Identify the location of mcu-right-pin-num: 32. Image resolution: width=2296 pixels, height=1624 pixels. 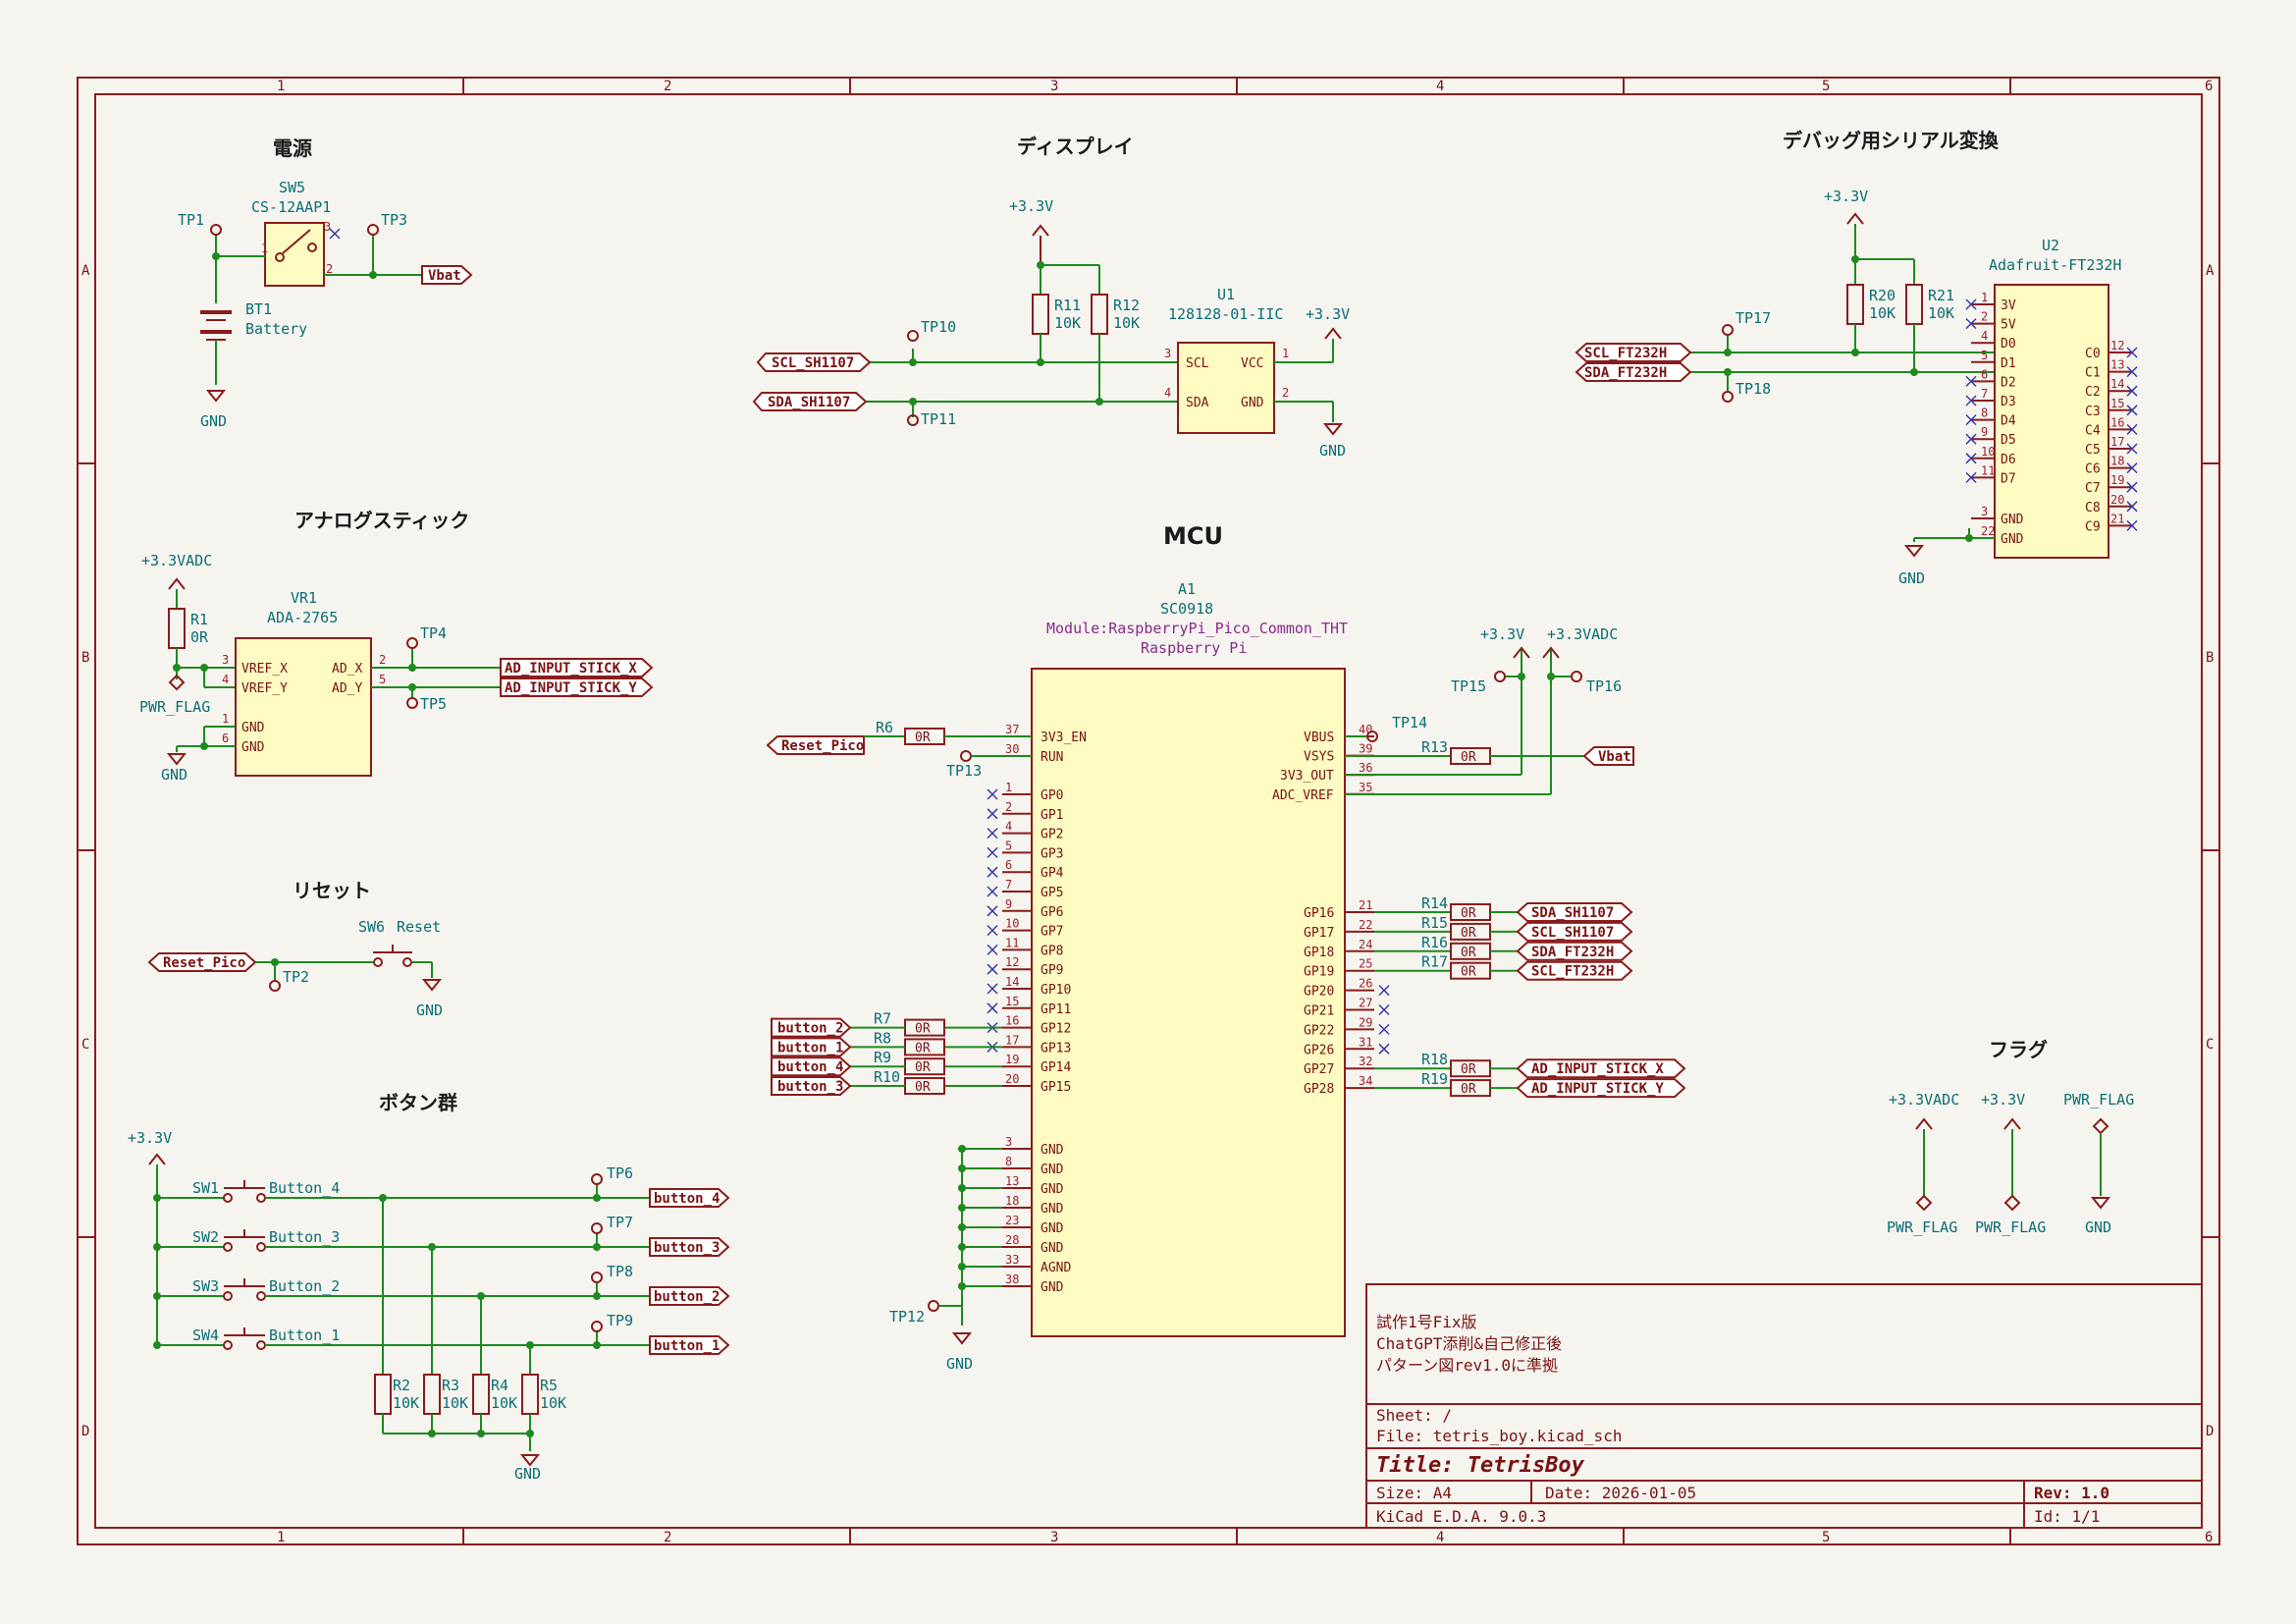
(1365, 1061).